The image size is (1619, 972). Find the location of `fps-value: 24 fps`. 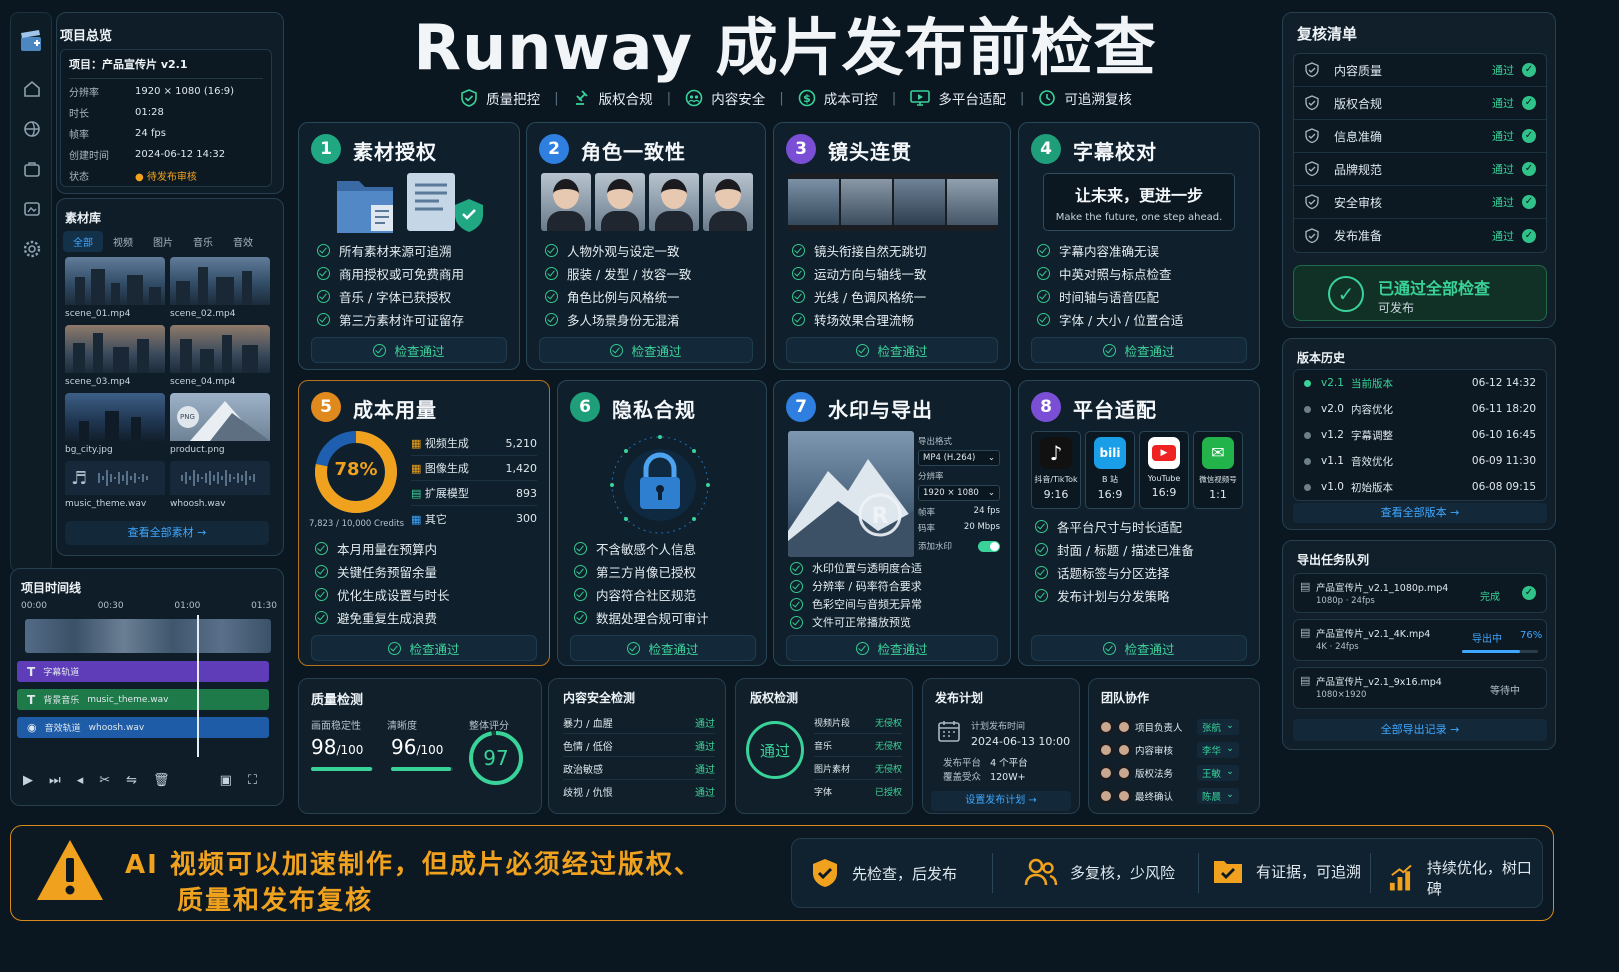

fps-value: 24 fps is located at coordinates (986, 511).